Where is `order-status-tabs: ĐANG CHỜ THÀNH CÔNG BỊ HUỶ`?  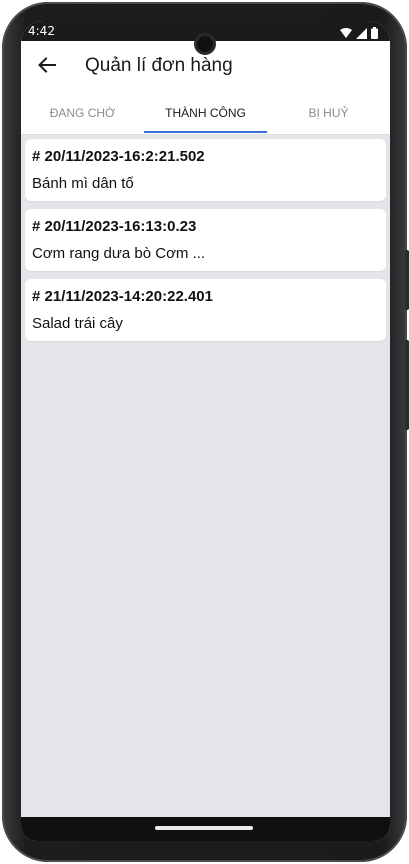 order-status-tabs: ĐANG CHỜ THÀNH CÔNG BỊ HUỶ is located at coordinates (205, 114).